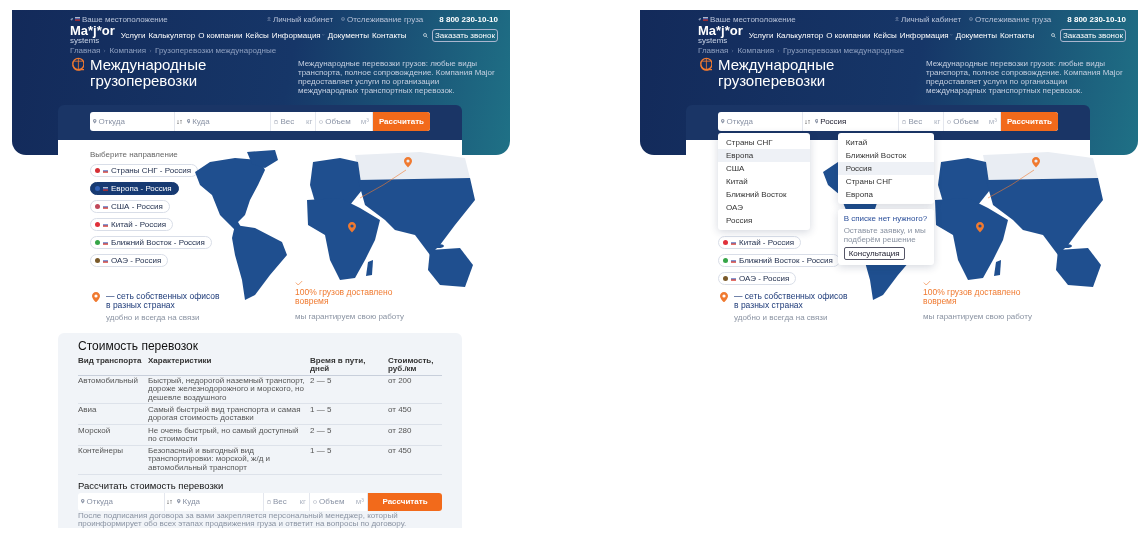  What do you see at coordinates (71, 19) in the screenshot?
I see `location-arrow-icon` at bounding box center [71, 19].